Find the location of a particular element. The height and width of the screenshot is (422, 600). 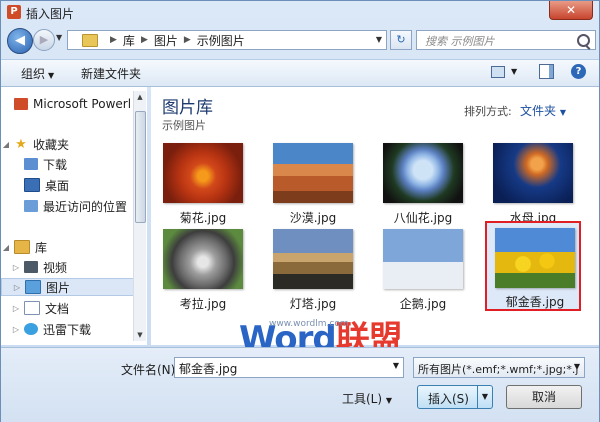

filename-input: 郁金香.jpg ▼ is located at coordinates (289, 367).